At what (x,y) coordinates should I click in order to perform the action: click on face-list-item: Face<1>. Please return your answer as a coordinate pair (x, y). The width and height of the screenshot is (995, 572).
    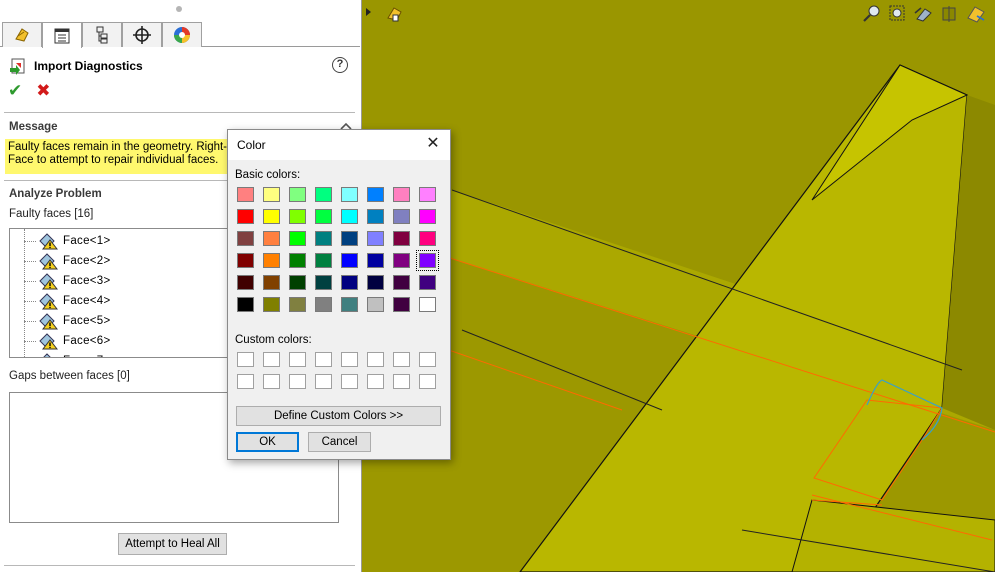
    Looking at the image, I should click on (67, 241).